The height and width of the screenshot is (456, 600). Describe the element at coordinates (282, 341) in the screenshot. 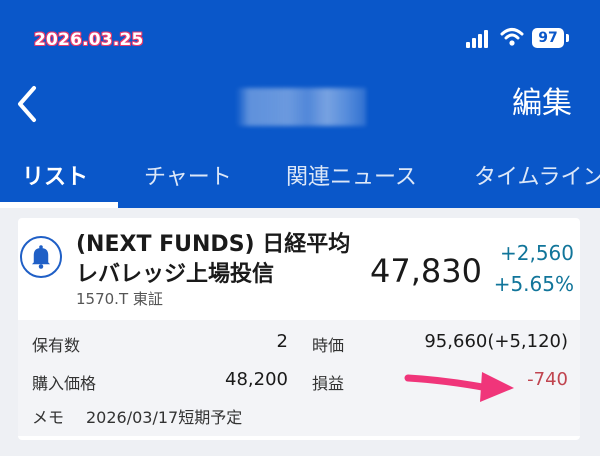

I see `quantity-value: 2` at that location.